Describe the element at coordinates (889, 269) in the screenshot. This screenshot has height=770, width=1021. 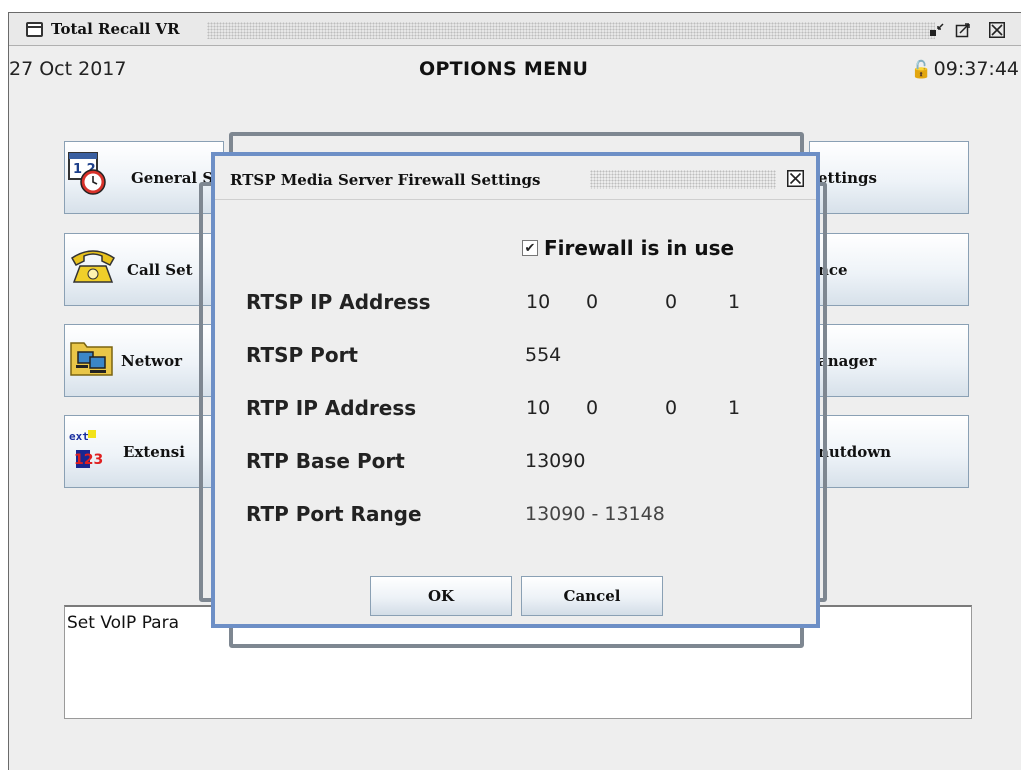
I see `right-preference-button: nce` at that location.